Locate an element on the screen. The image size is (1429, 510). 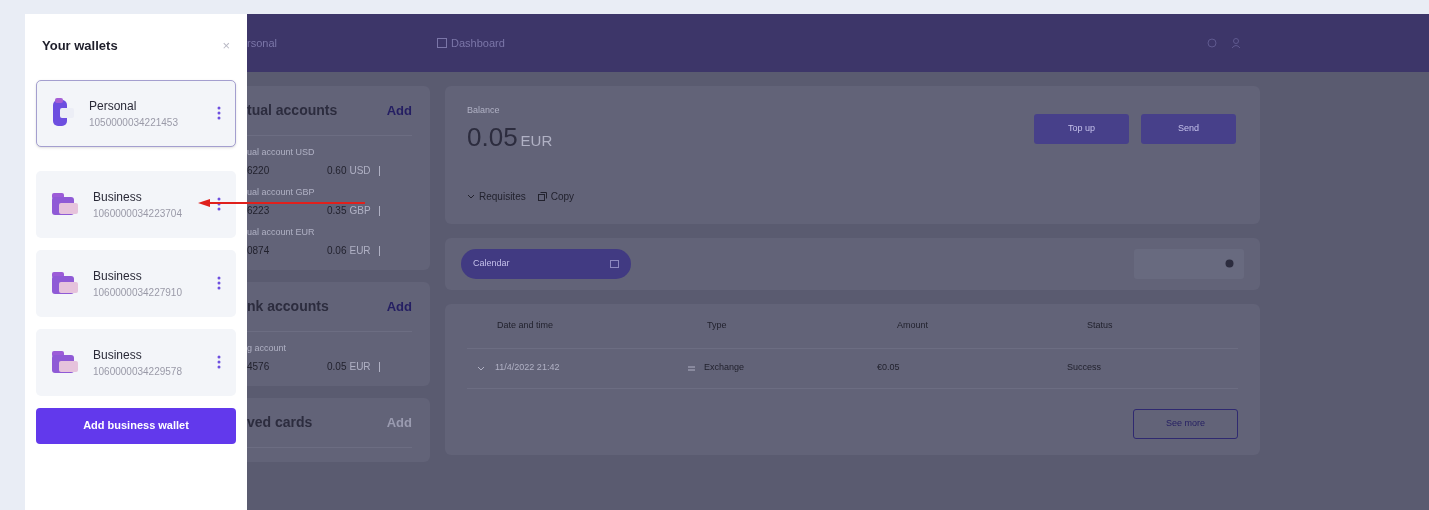
balance-amount: 0.05 is located at coordinates (492, 137).